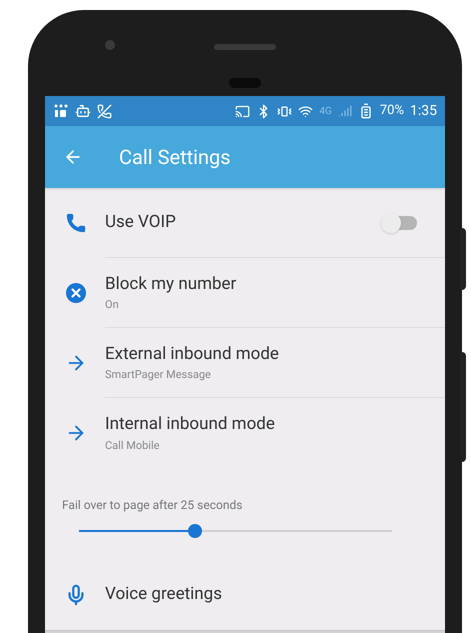 The width and height of the screenshot is (471, 633). I want to click on speaker-grille, so click(245, 47).